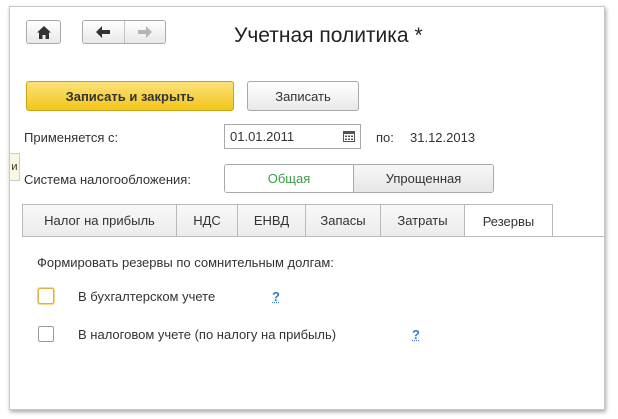 This screenshot has height=419, width=618. What do you see at coordinates (303, 96) in the screenshot?
I see `save-button: Записать` at bounding box center [303, 96].